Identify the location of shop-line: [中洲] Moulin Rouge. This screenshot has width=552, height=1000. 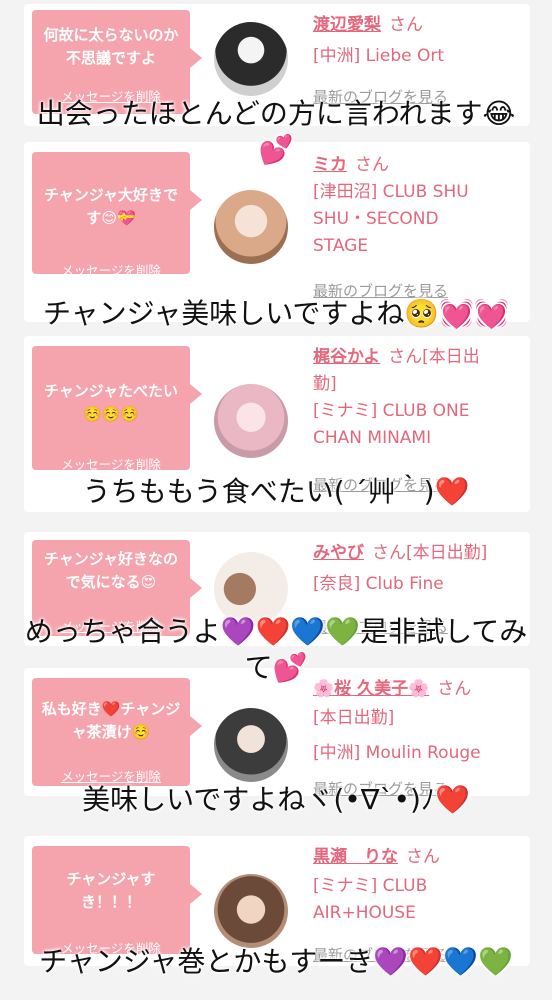
(397, 753).